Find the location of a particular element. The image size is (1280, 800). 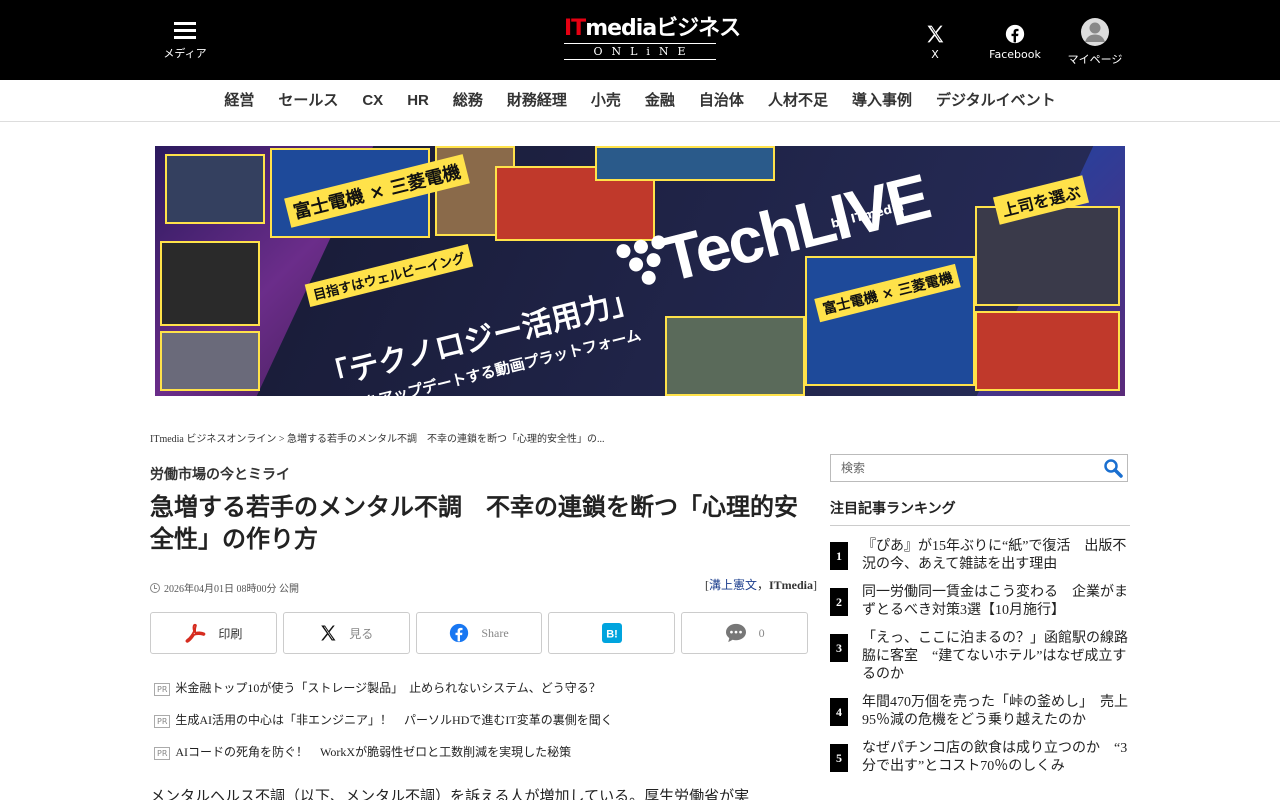

comment-count: 0 is located at coordinates (761, 632).